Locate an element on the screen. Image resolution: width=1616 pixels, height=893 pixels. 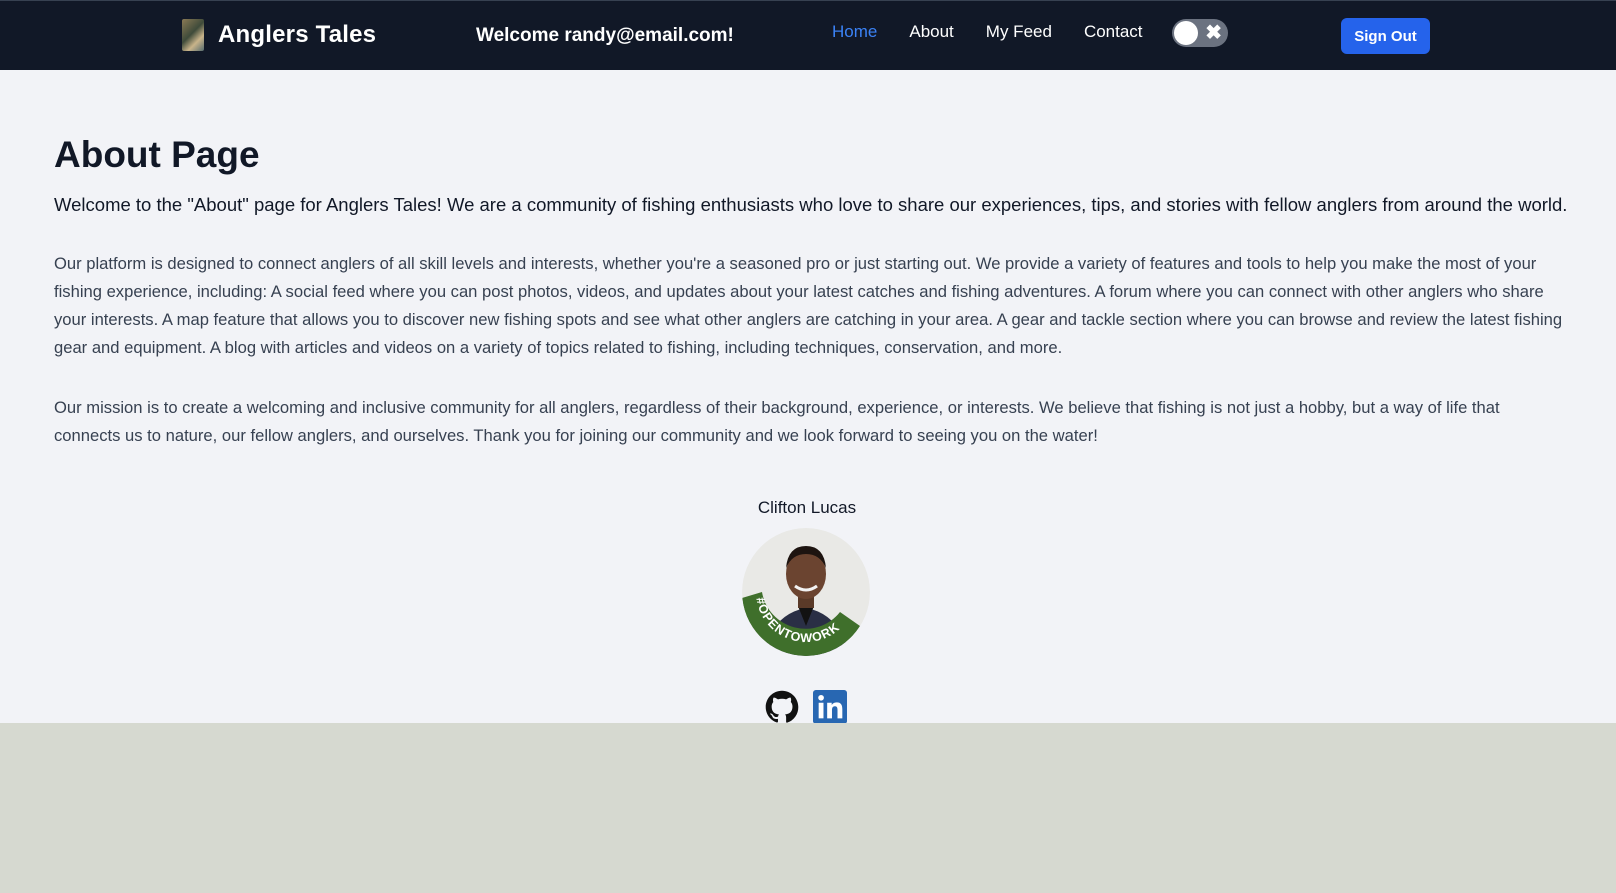
social-links is located at coordinates (813, 707).